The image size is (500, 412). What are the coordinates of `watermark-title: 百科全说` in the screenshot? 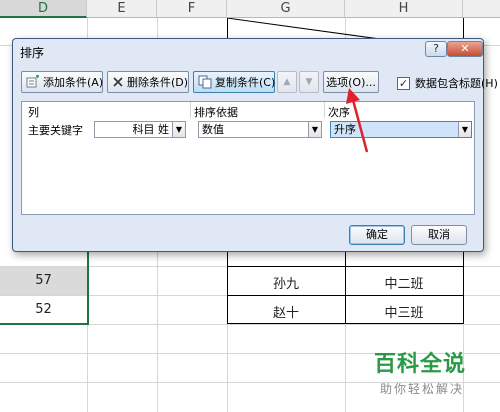 It's located at (420, 364).